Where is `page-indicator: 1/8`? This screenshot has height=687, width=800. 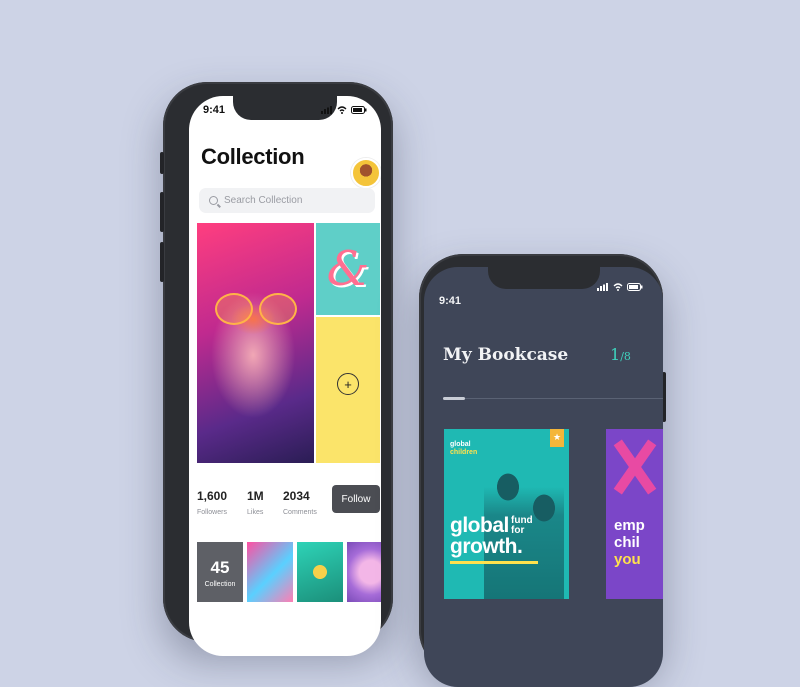
page-indicator: 1/8 is located at coordinates (620, 354).